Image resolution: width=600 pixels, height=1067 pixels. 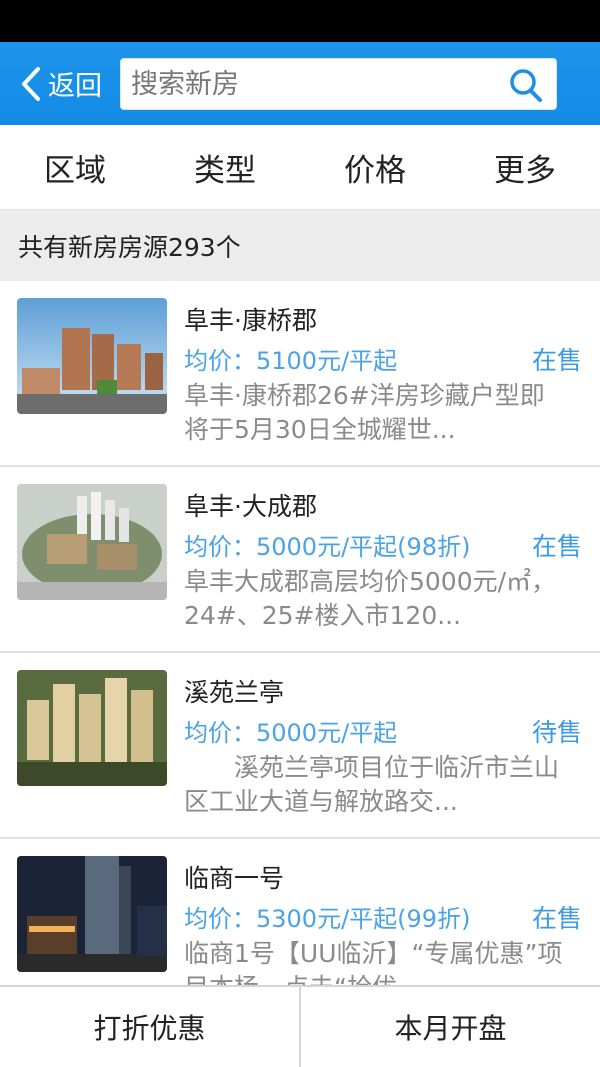 What do you see at coordinates (375, 167) in the screenshot?
I see `filter-price: 价格` at bounding box center [375, 167].